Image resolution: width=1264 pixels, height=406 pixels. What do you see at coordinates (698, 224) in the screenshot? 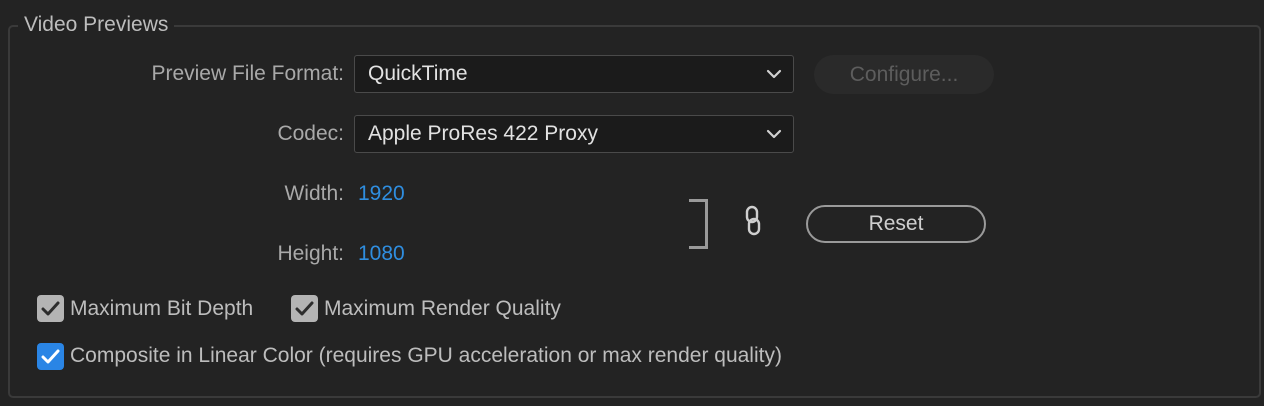
I see `link-bracket` at bounding box center [698, 224].